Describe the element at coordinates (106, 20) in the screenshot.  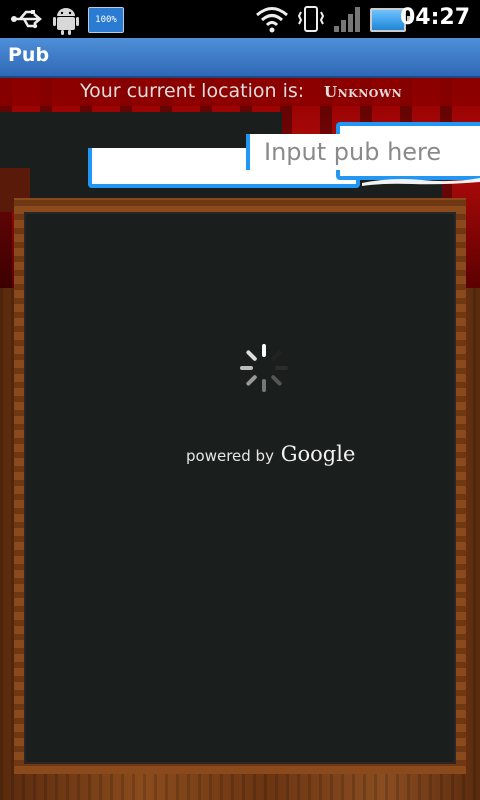
I see `battery-app-icon: 100%` at that location.